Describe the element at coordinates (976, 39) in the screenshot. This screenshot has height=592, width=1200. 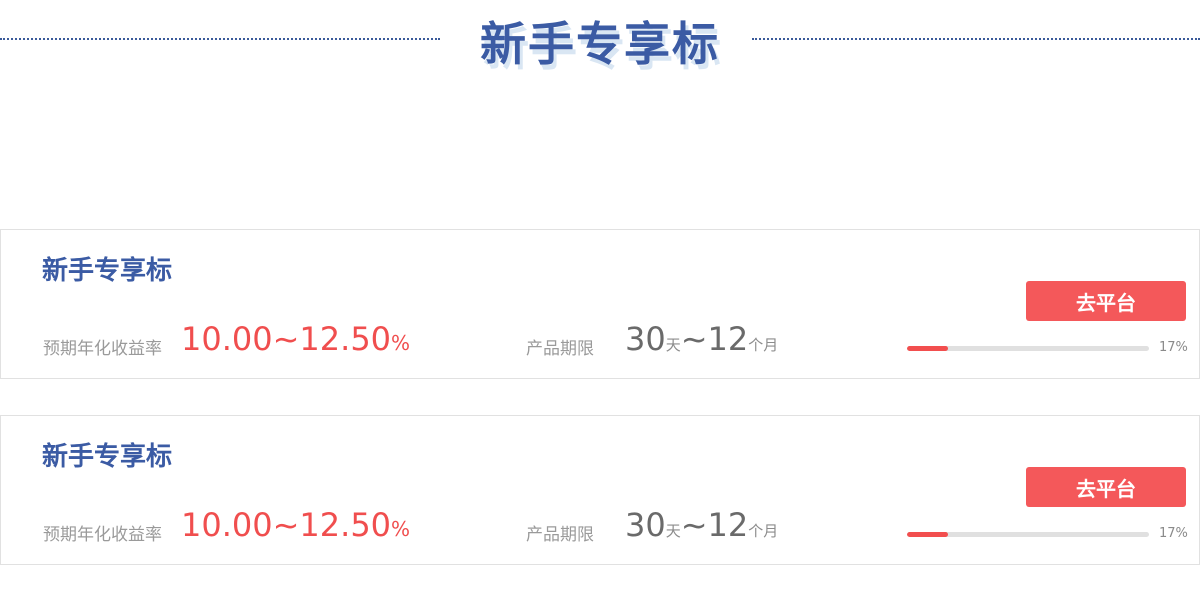
I see `header-divider-right` at that location.